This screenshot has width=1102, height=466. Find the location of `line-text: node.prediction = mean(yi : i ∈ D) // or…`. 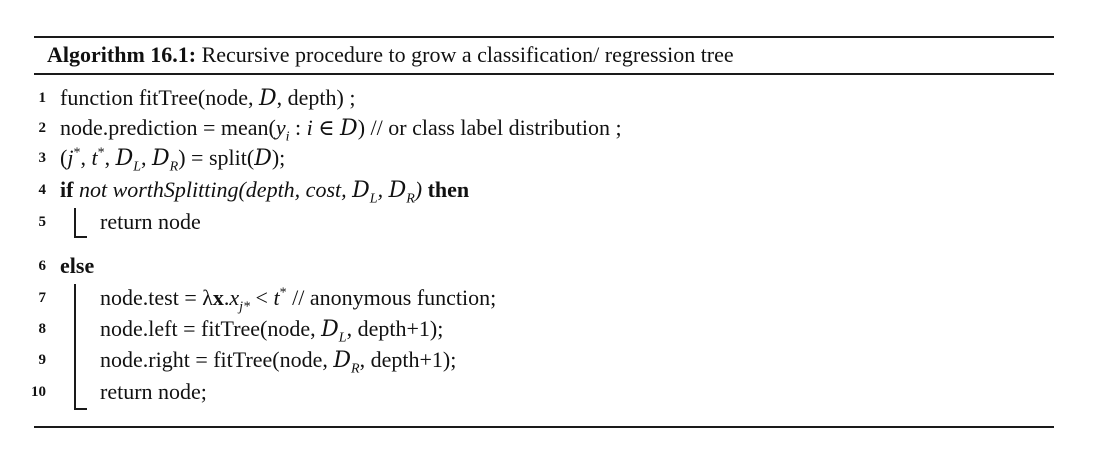

line-text: node.prediction = mean(yi : i ∈ D) // or… is located at coordinates (341, 130).